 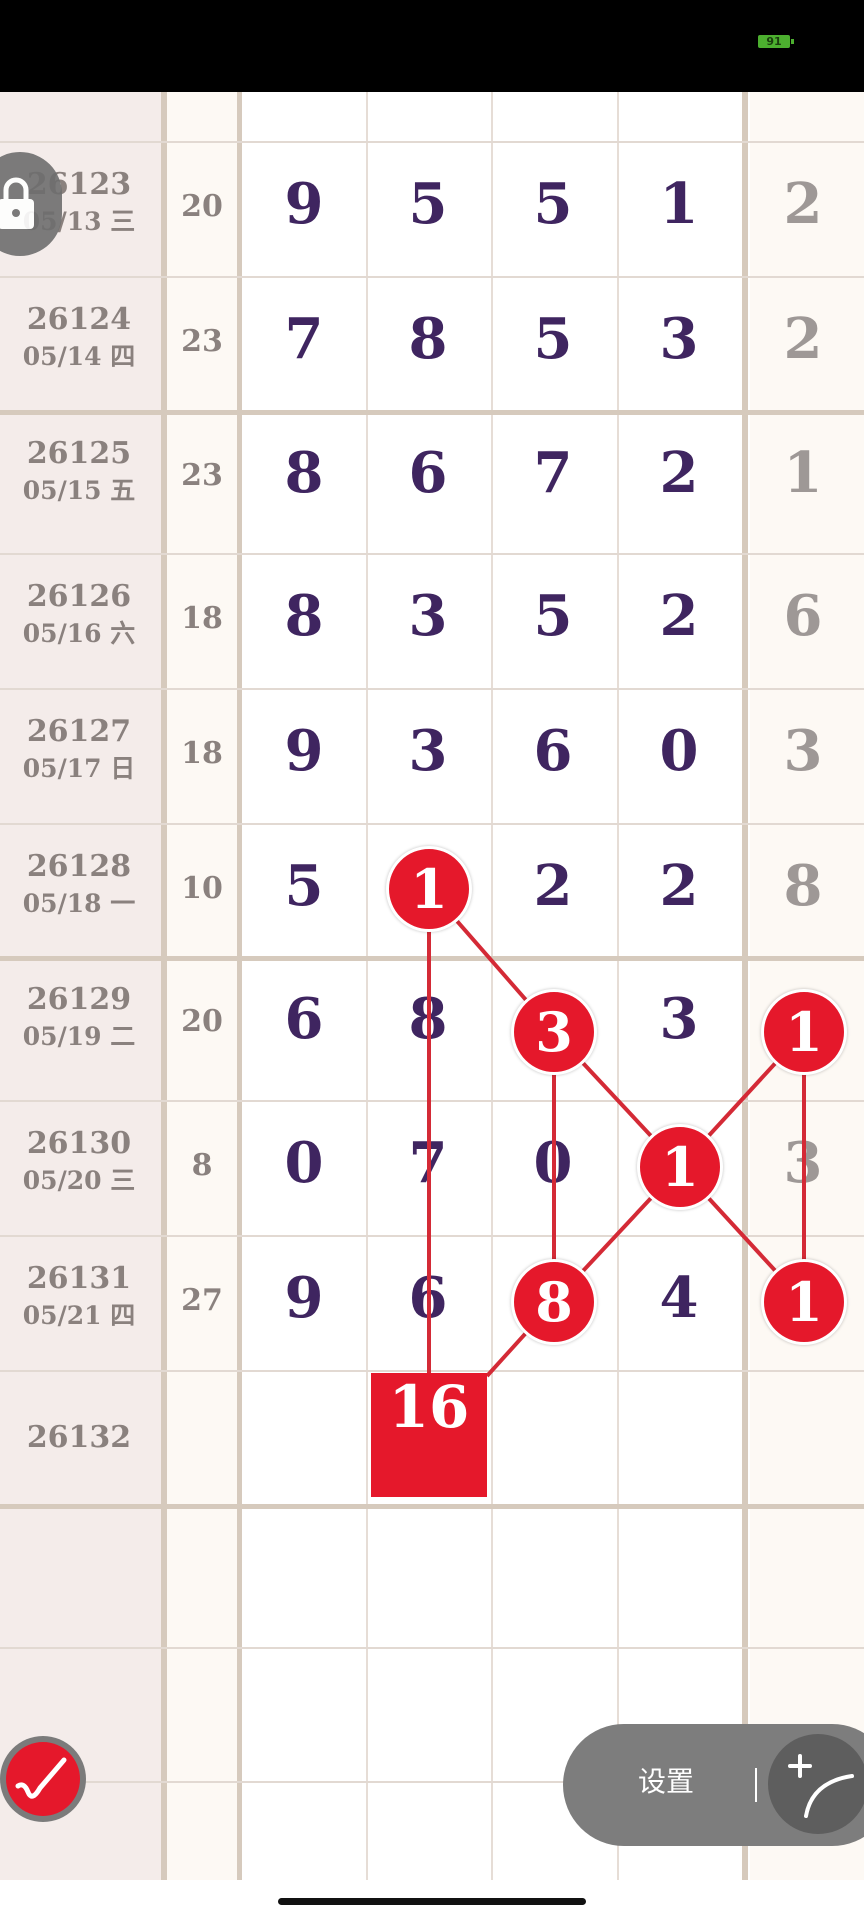 I want to click on issue-date: 05/18 一, so click(x=79, y=903).